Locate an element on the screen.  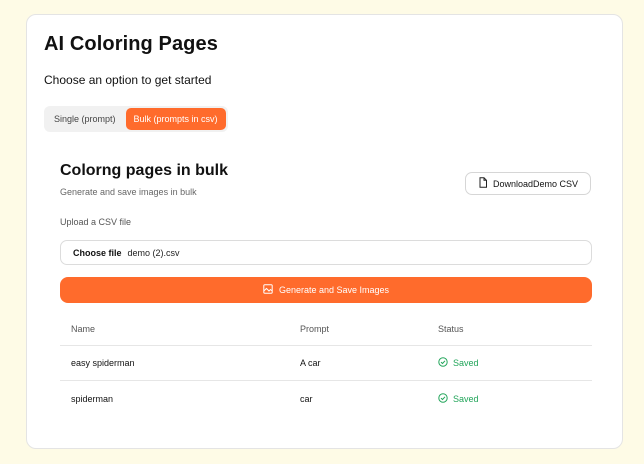
tab-bulk: Bulk (prompts in csv) is located at coordinates (175, 119).